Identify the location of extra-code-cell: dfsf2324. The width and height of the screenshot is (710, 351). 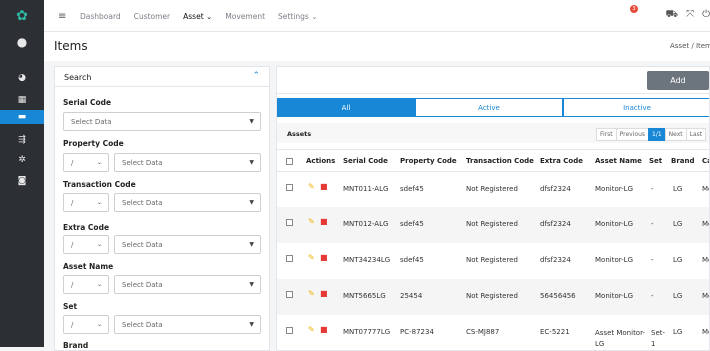
(555, 189).